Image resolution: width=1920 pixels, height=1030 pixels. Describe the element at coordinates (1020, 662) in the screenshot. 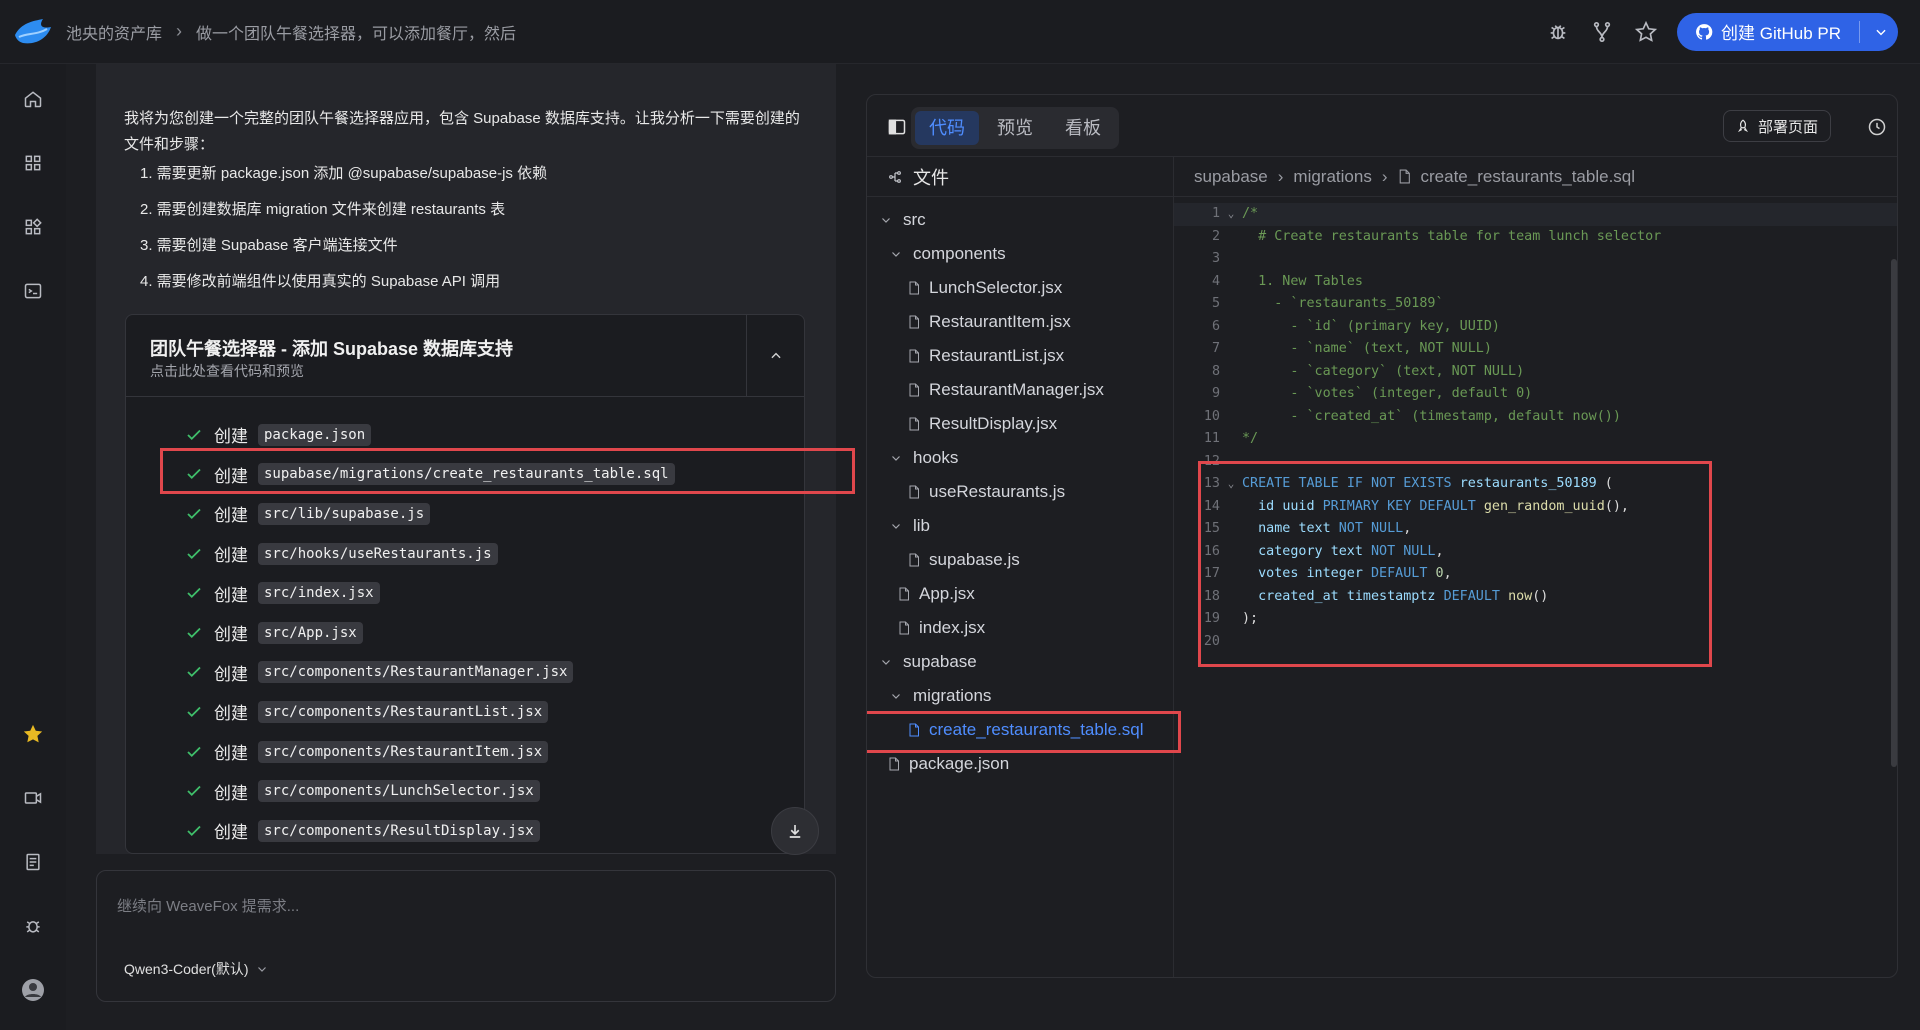

I see `tree-folder: supabase` at that location.